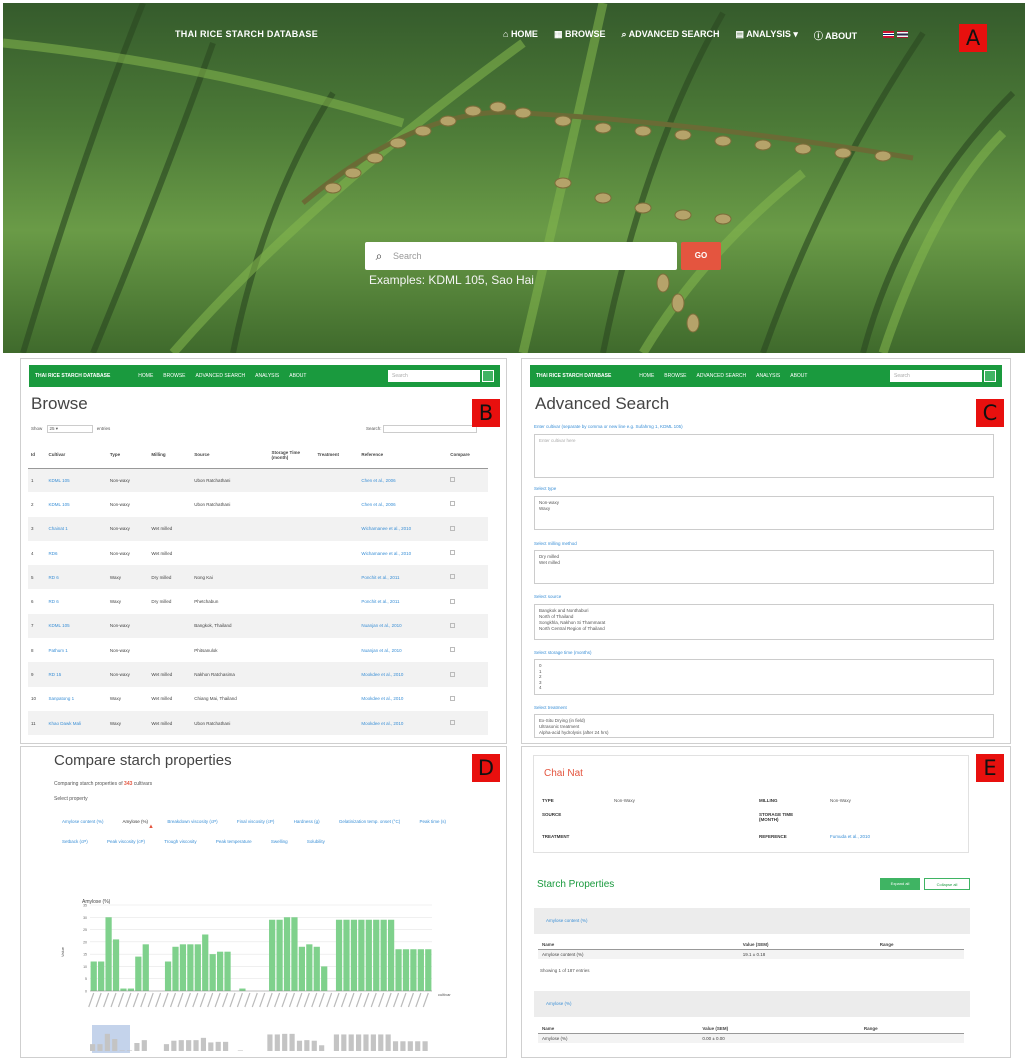 This screenshot has width=1027, height=1062. I want to click on uk-flag-icon, so click(888, 34).